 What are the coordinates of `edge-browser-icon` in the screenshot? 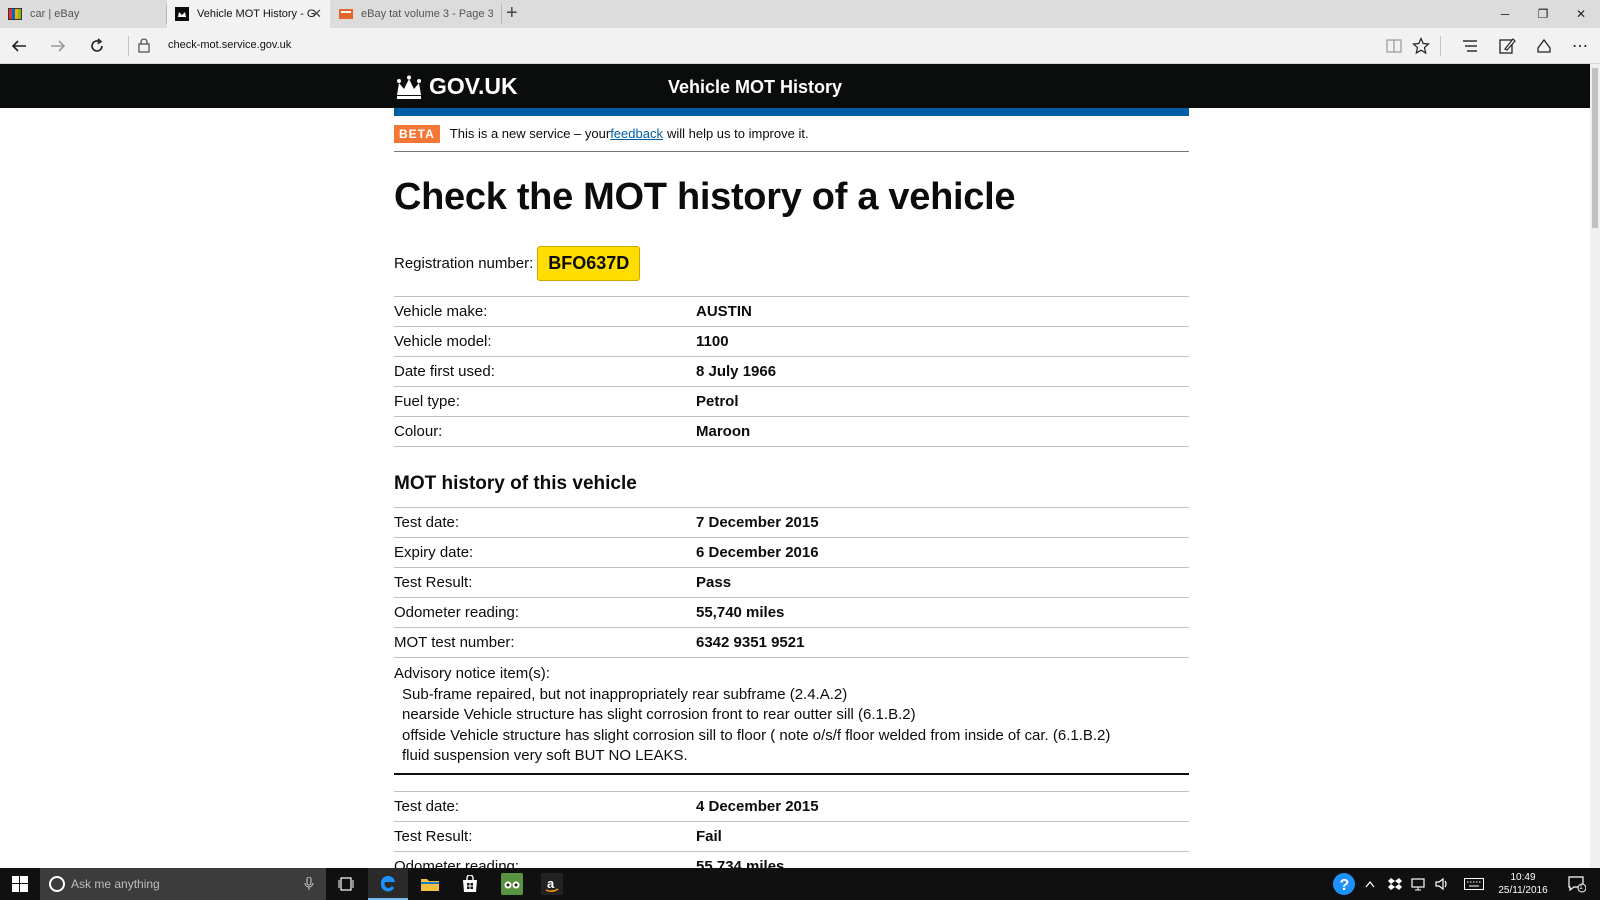 It's located at (388, 884).